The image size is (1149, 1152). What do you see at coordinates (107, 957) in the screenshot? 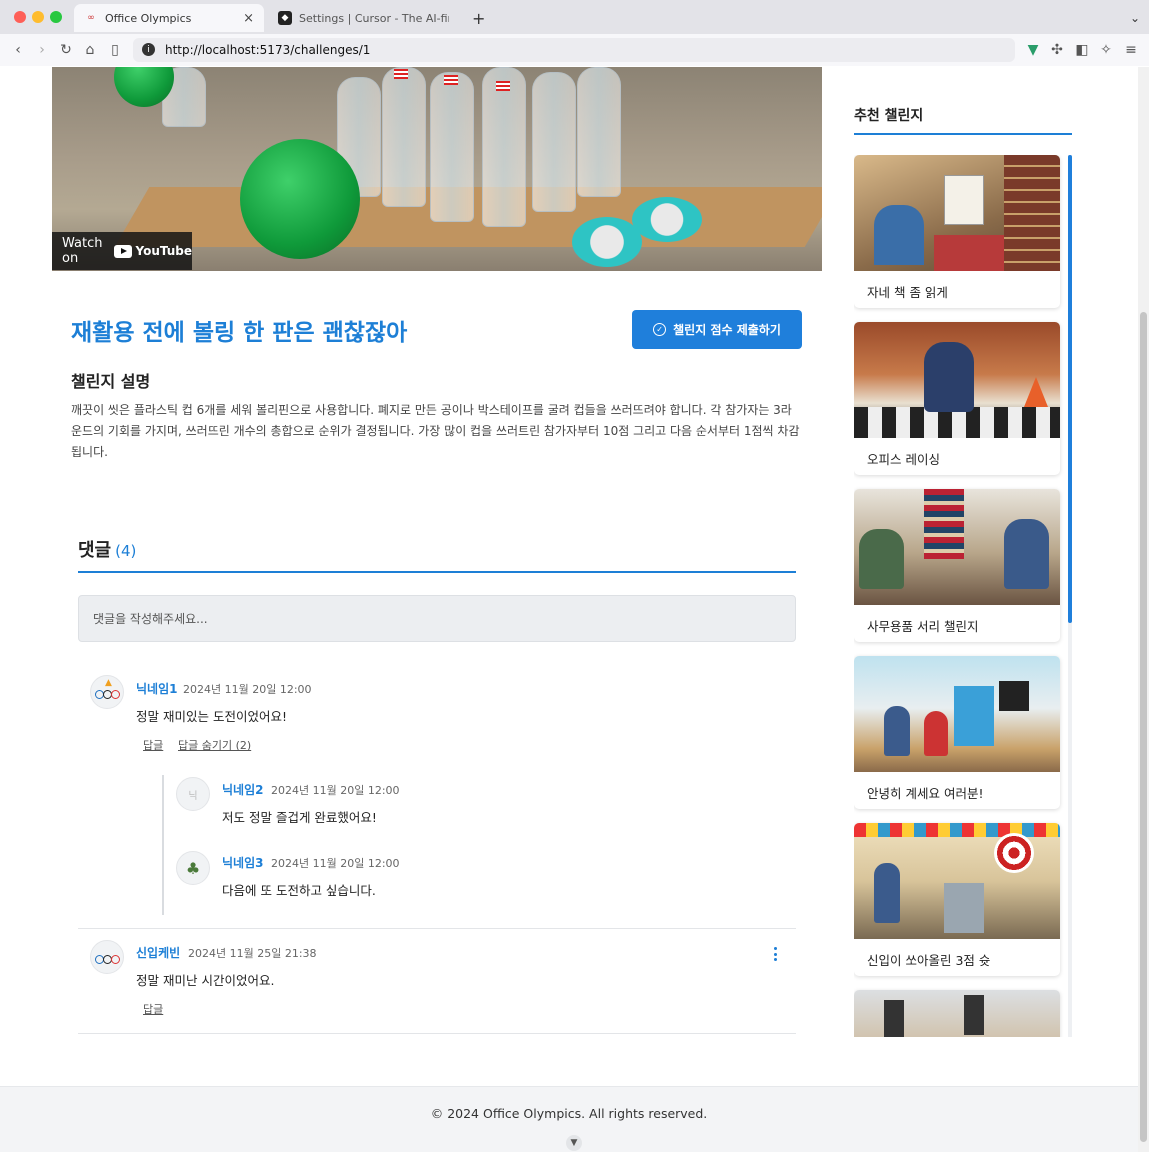
I see `avatar` at bounding box center [107, 957].